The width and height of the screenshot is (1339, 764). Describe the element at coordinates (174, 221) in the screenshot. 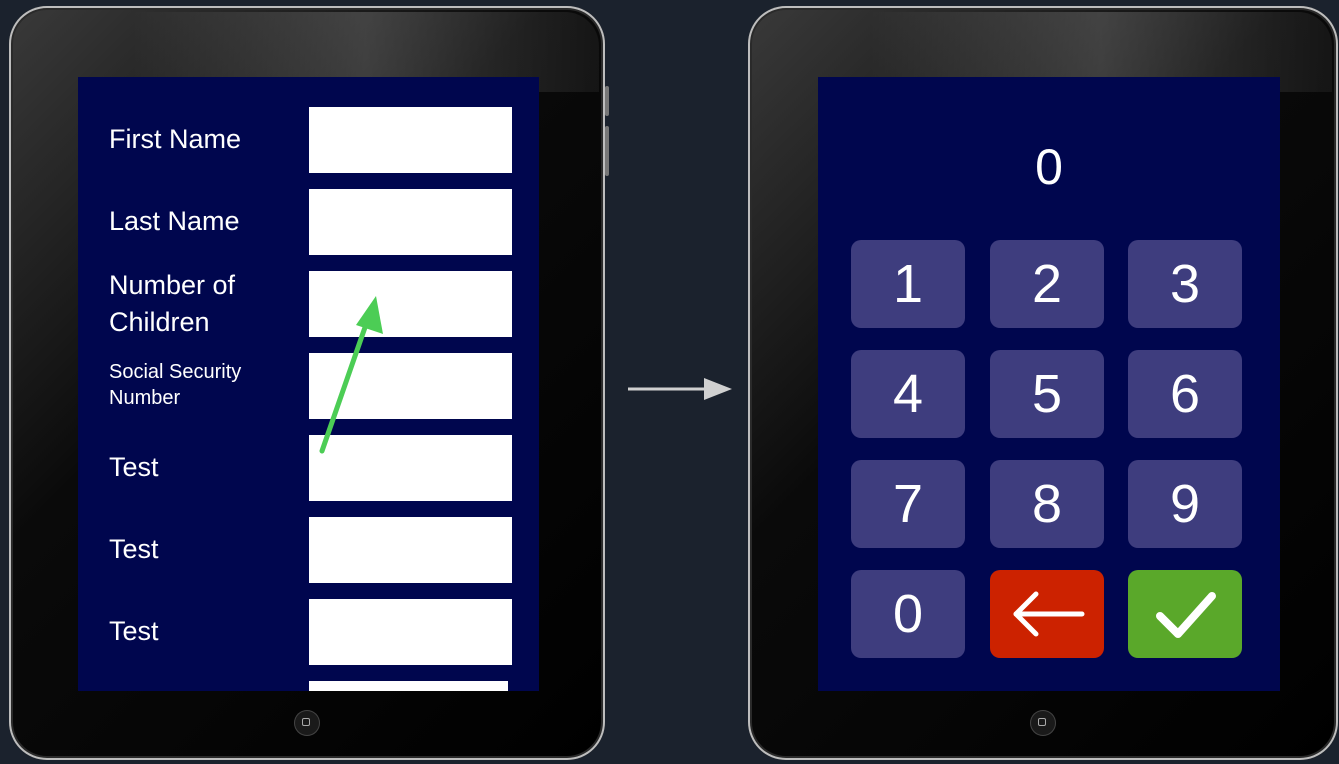

I see `last-name-label: Last Name` at that location.